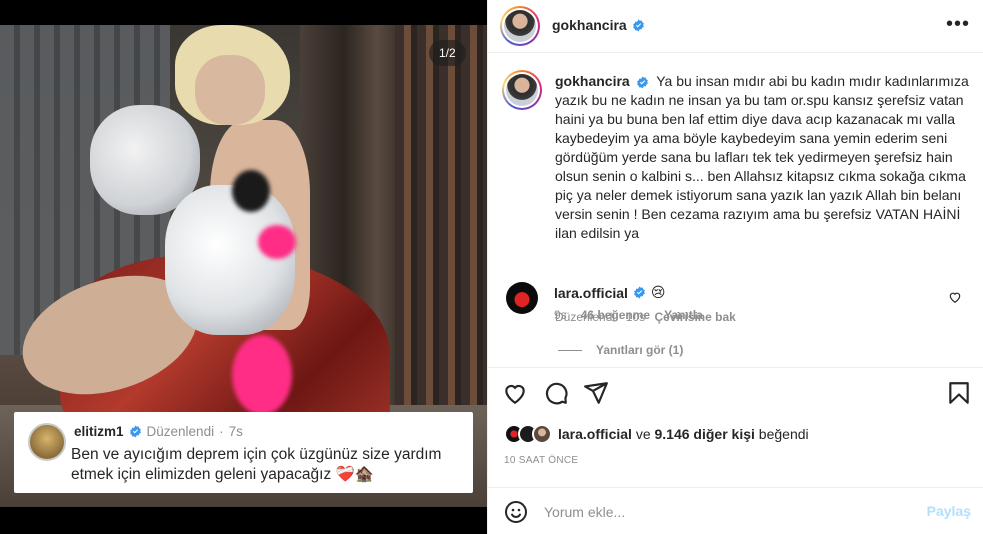  What do you see at coordinates (251, 191) in the screenshot?
I see `censor-dark-blob` at bounding box center [251, 191].